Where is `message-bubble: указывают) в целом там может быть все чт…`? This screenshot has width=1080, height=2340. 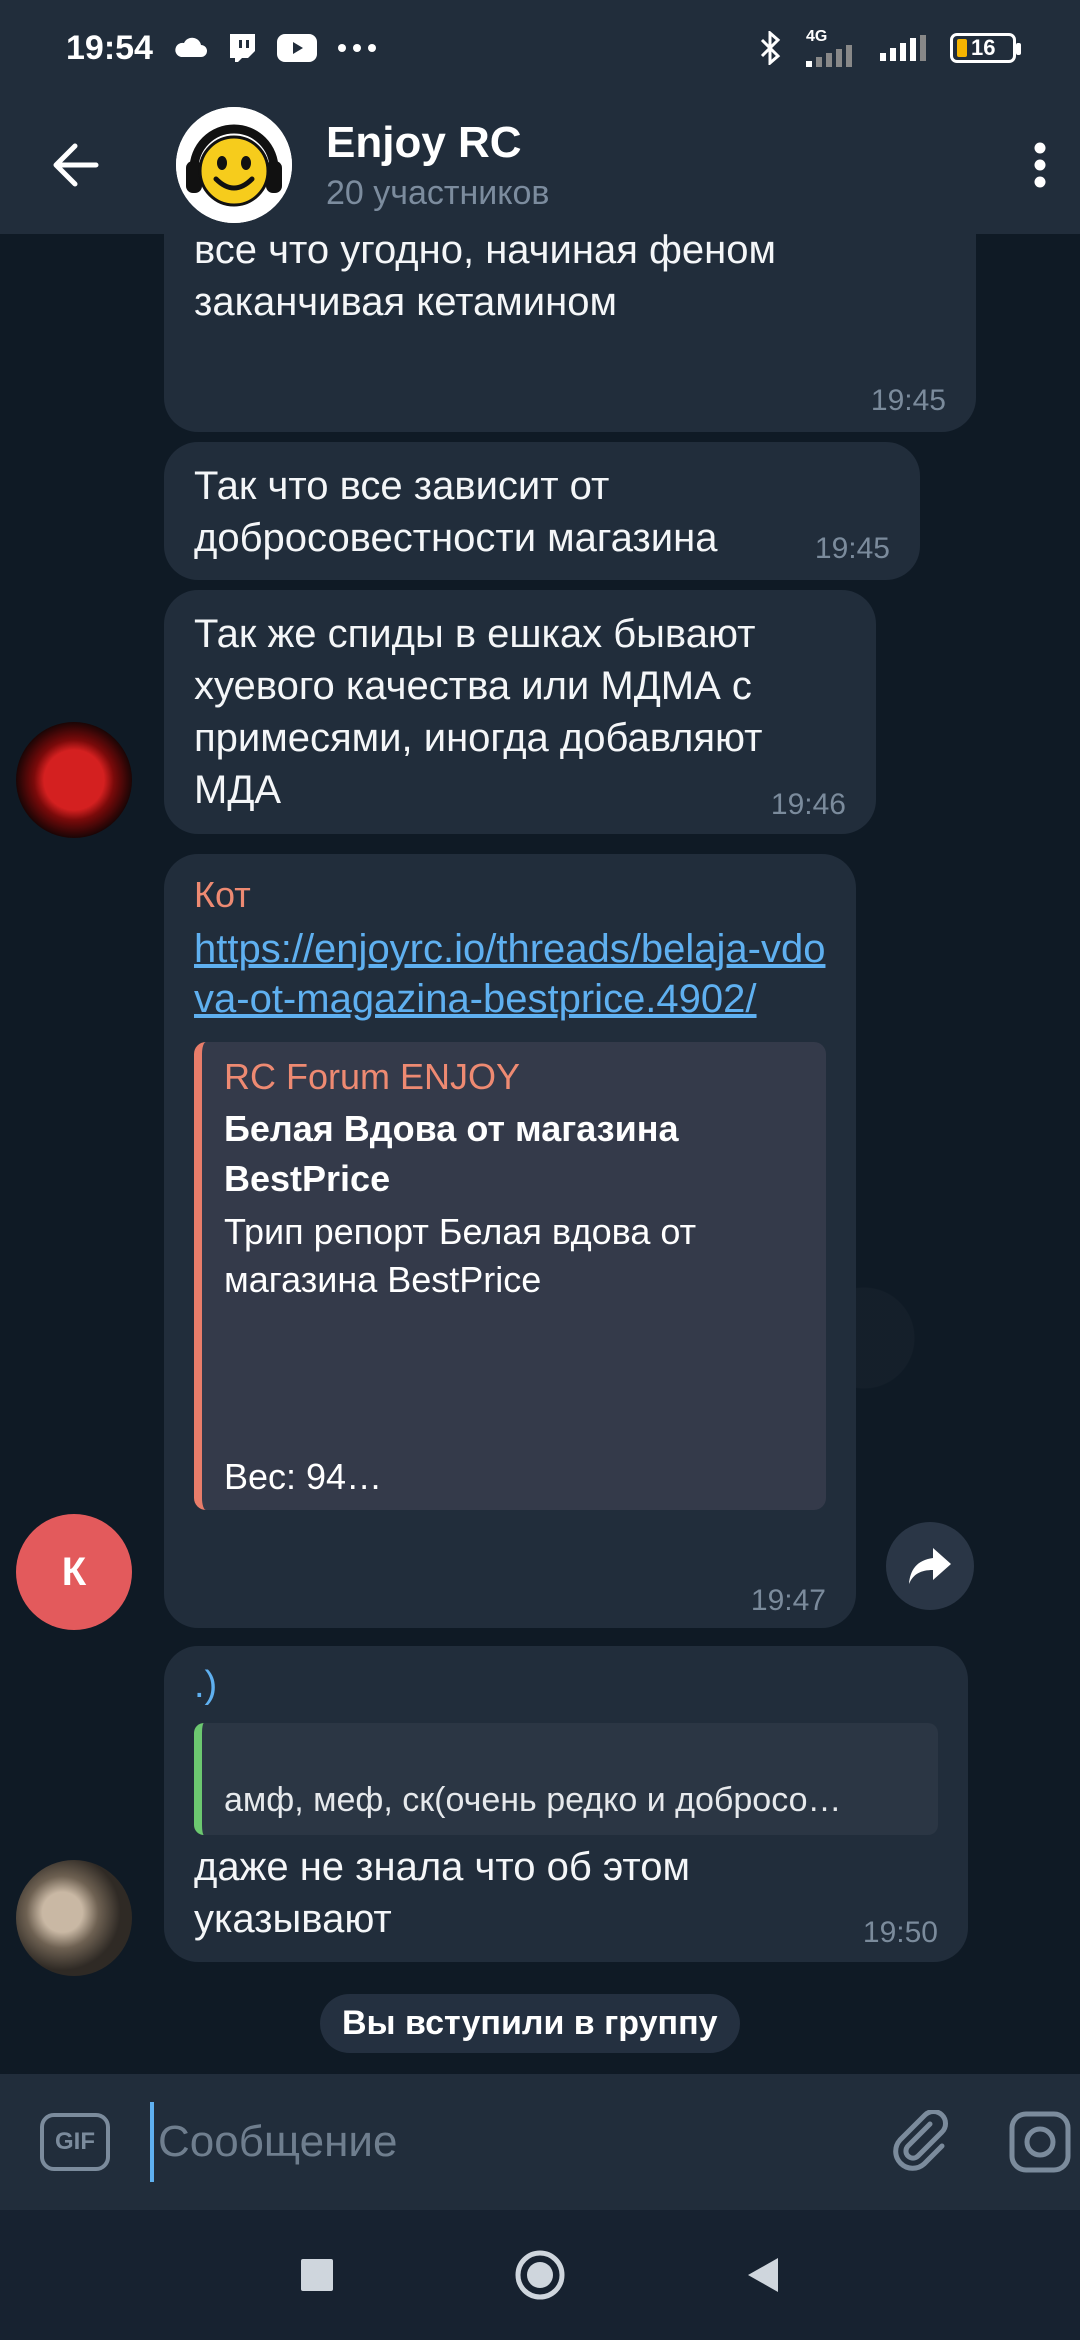 message-bubble: указывают) в целом там может быть все чт… is located at coordinates (570, 333).